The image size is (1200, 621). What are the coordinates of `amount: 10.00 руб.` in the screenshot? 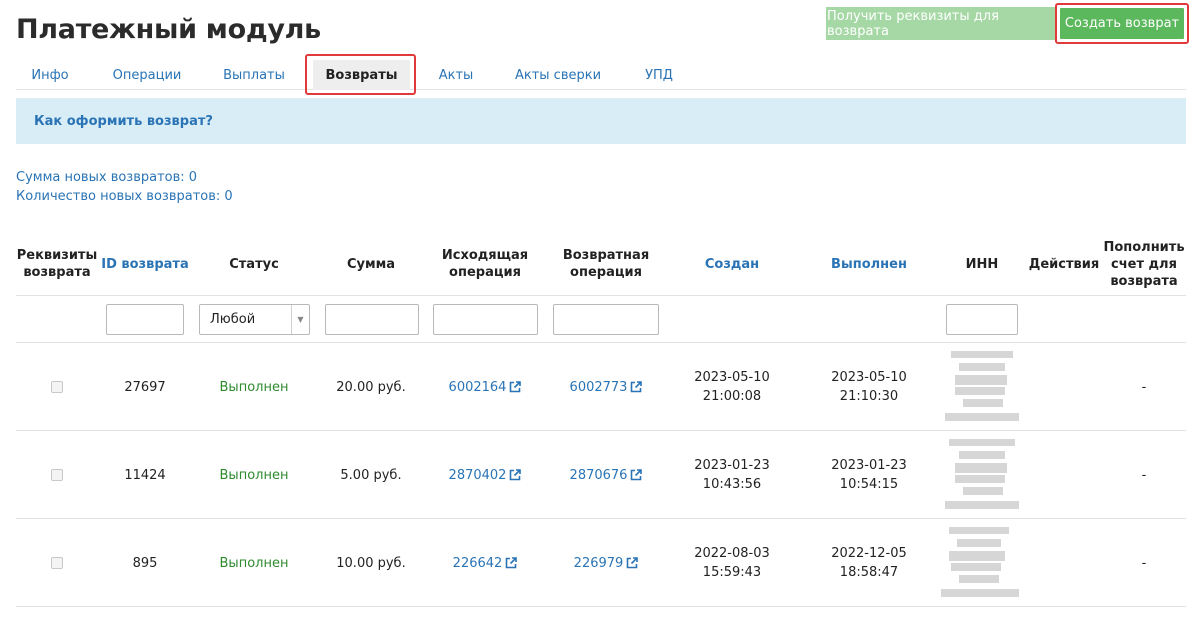 It's located at (371, 563).